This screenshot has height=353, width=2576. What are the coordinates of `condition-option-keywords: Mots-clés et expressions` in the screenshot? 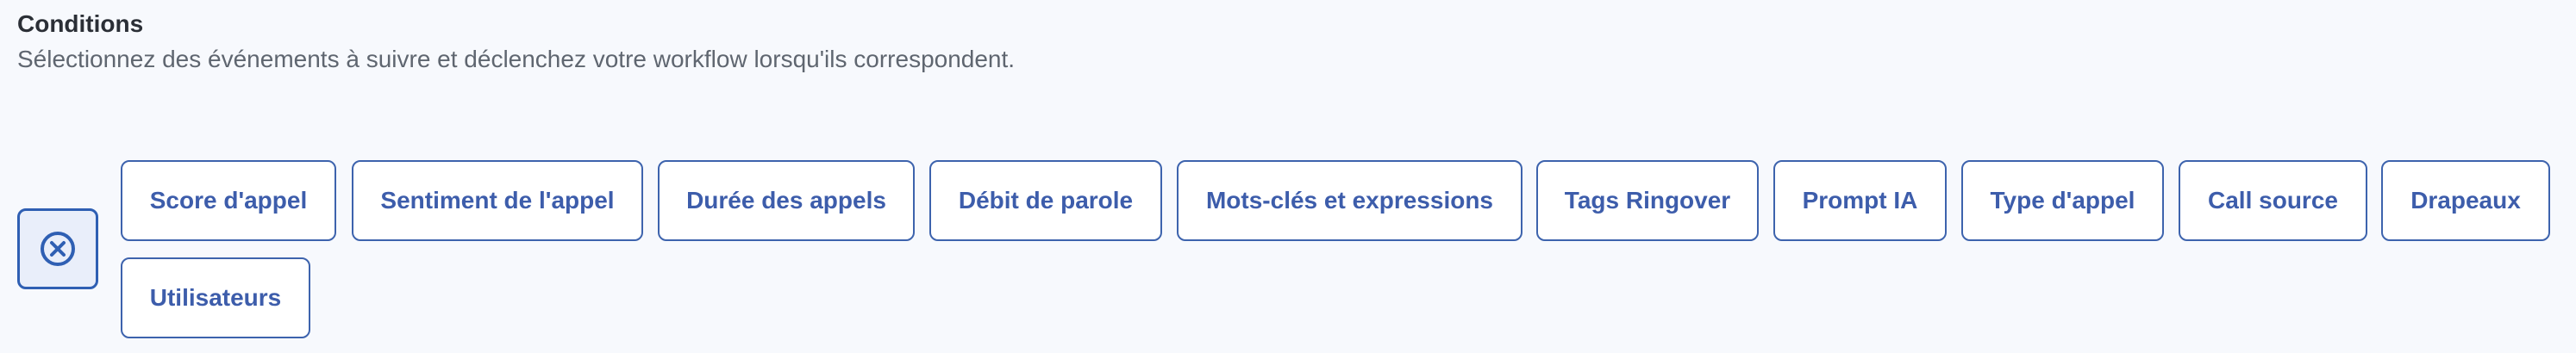 It's located at (1349, 201).